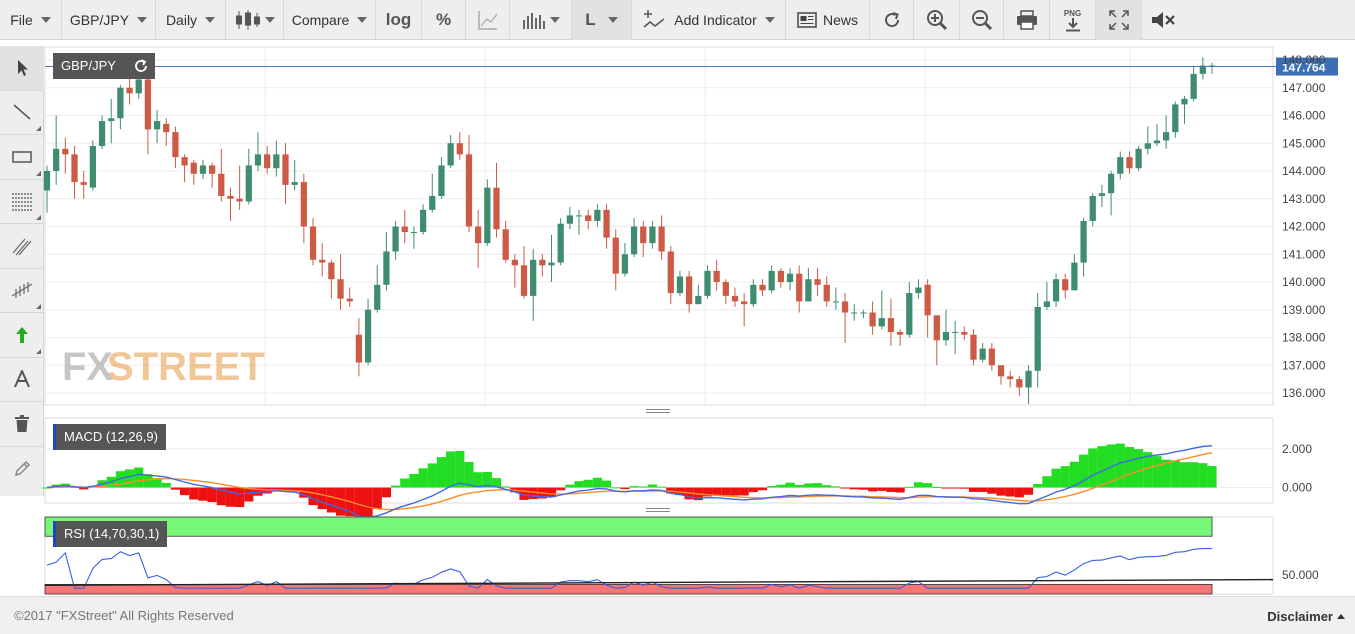  What do you see at coordinates (141, 66) in the screenshot?
I see `reload-icon` at bounding box center [141, 66].